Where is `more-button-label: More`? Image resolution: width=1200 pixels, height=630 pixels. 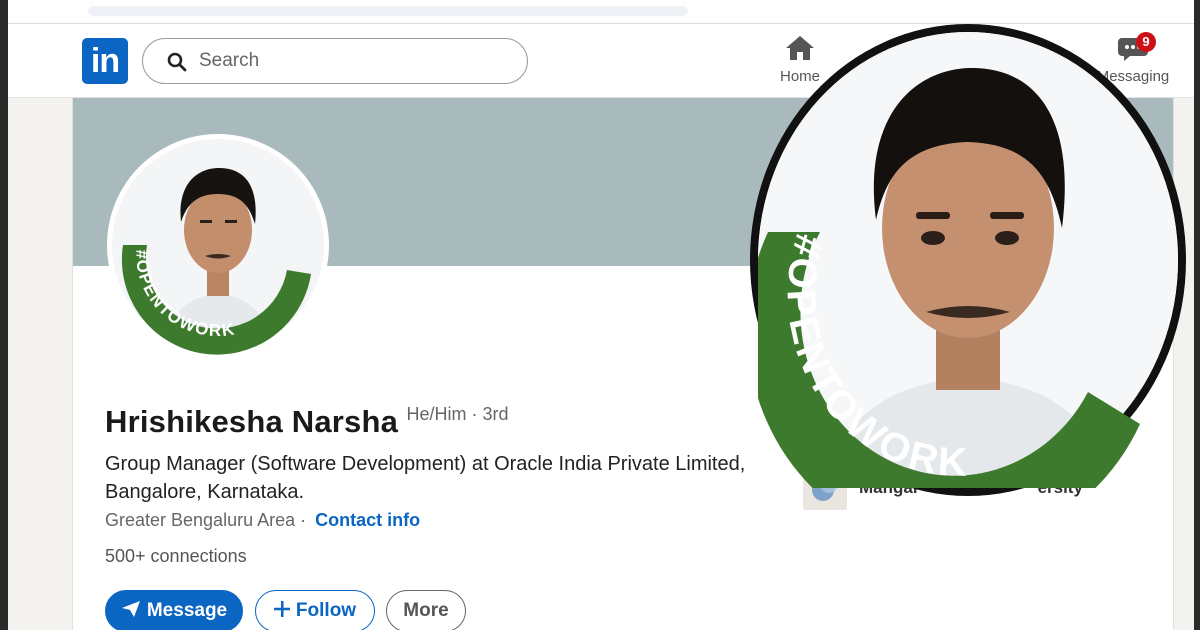
more-button-label: More is located at coordinates (426, 610).